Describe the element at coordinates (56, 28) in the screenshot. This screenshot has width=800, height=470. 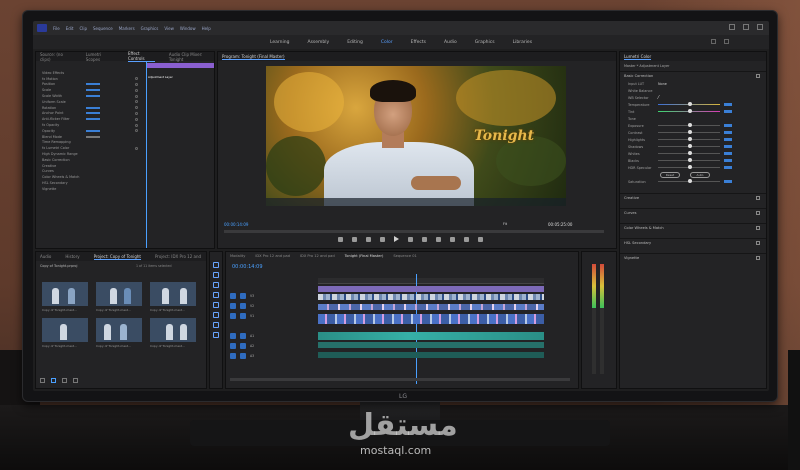
I see `menu-item: File` at that location.